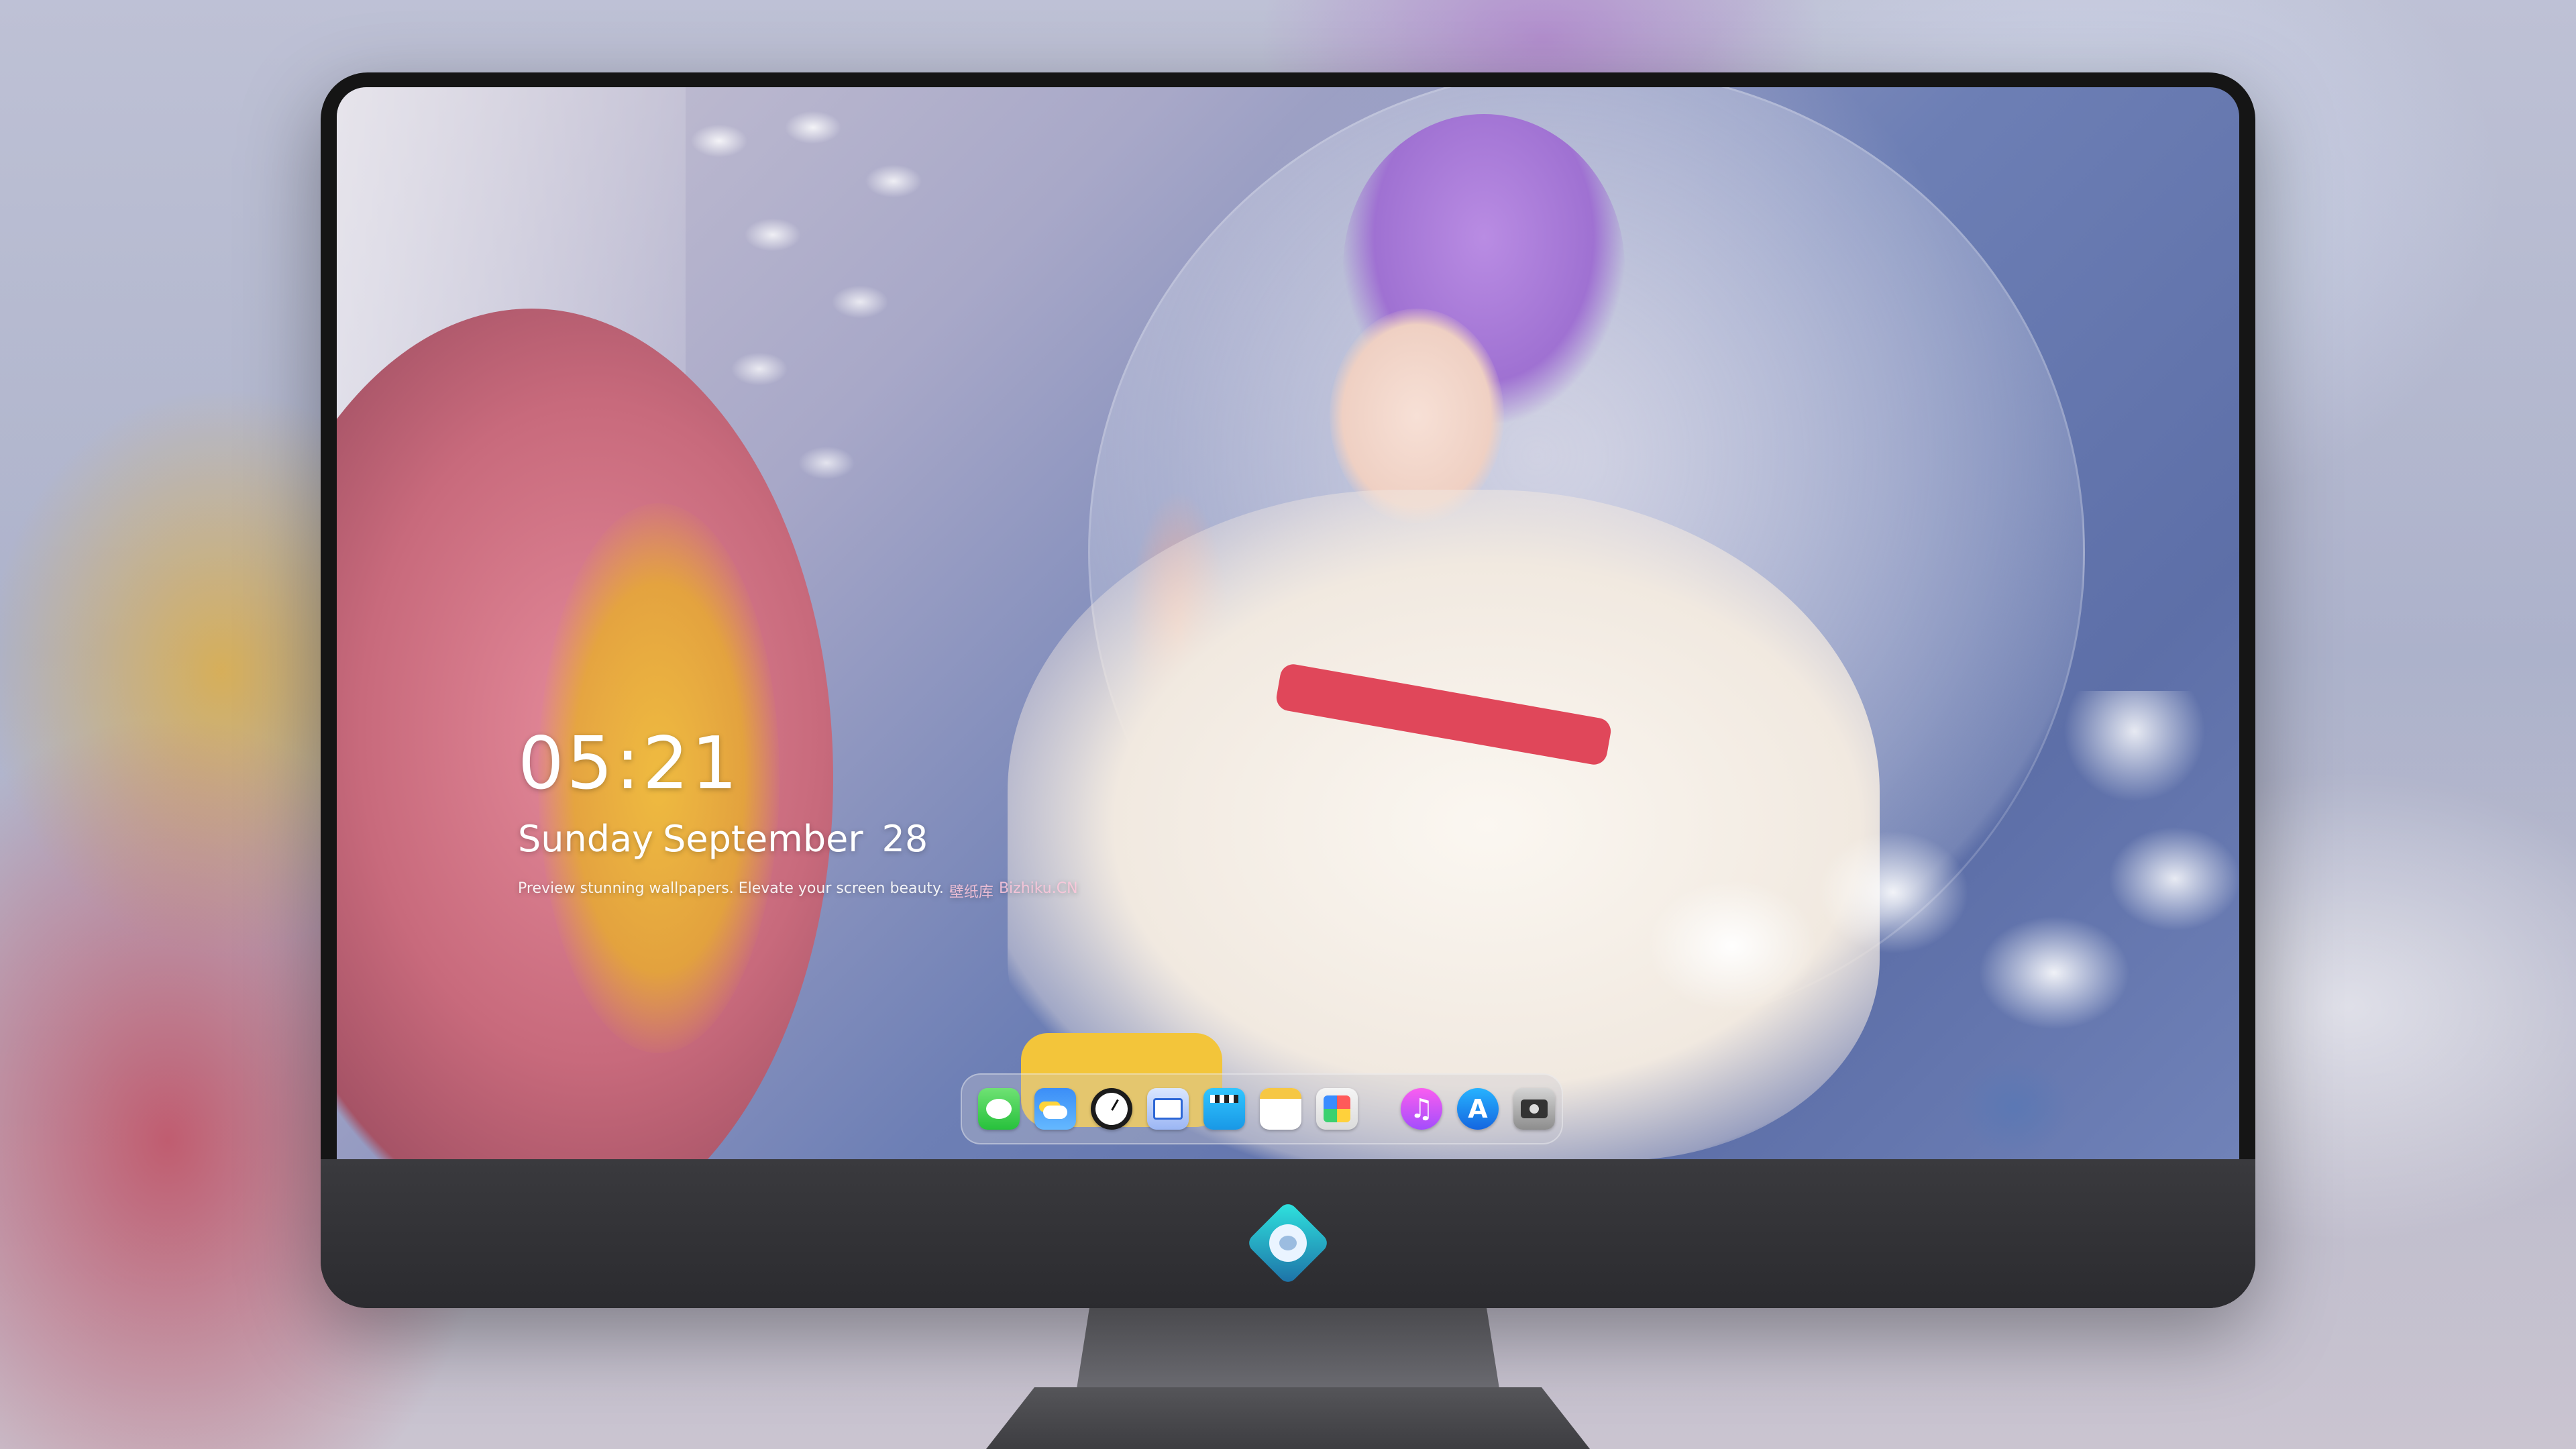 The width and height of the screenshot is (2576, 1449). Describe the element at coordinates (904, 839) in the screenshot. I see `lock-day: 28` at that location.